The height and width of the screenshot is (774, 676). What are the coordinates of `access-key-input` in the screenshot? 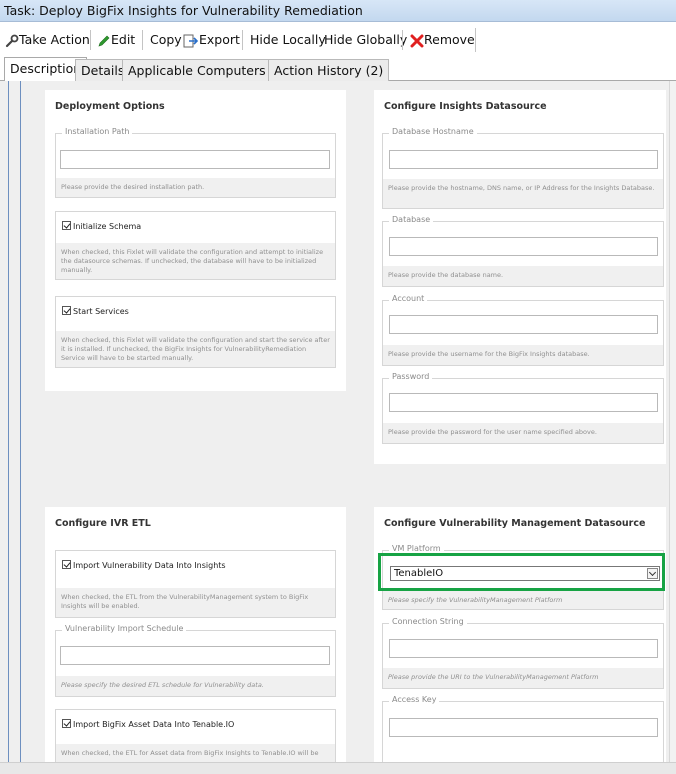 It's located at (523, 727).